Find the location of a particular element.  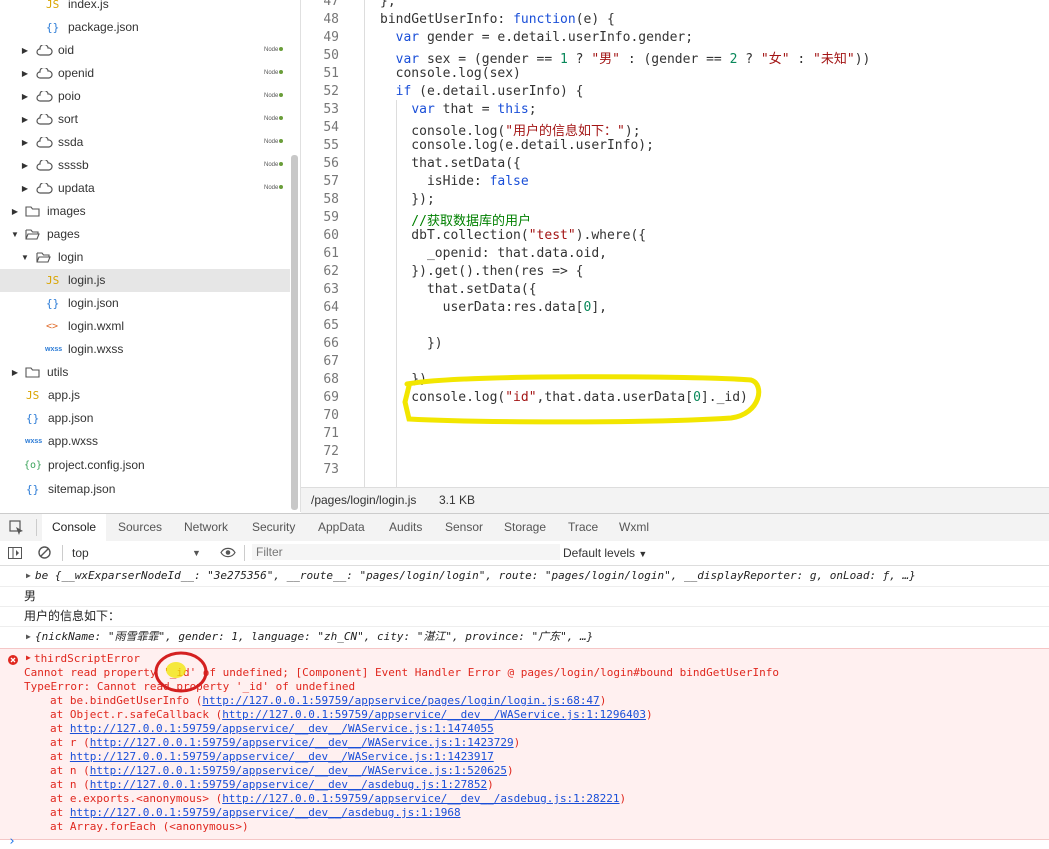

clear-console-icon is located at coordinates (44, 552).